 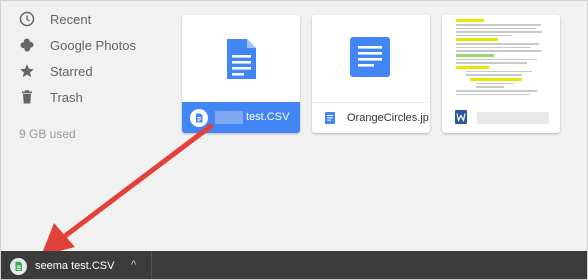 I want to click on annotation-arrow, so click(x=127, y=189).